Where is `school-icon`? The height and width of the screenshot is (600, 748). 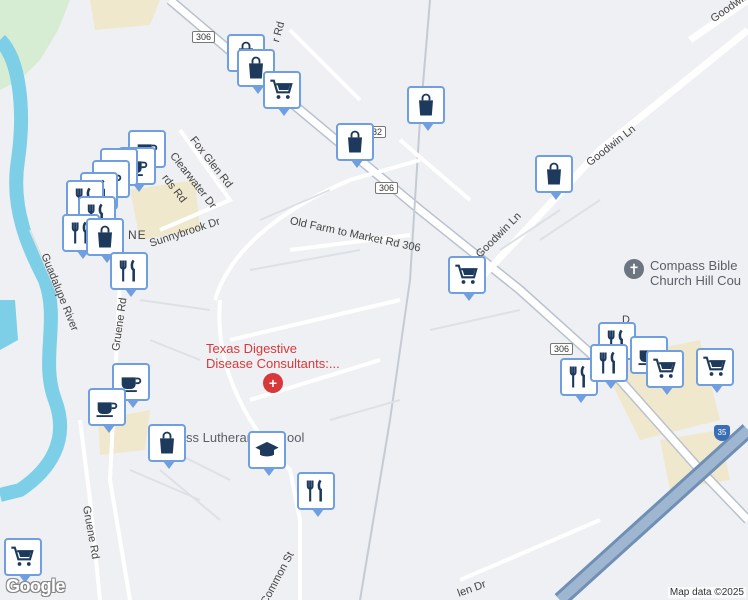
school-icon is located at coordinates (267, 450).